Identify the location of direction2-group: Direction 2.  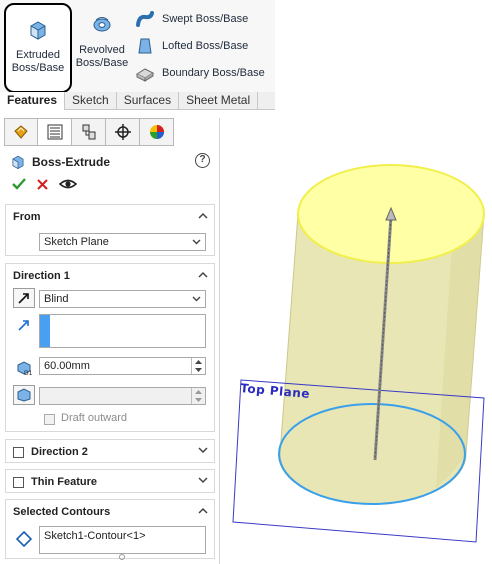
(110, 451).